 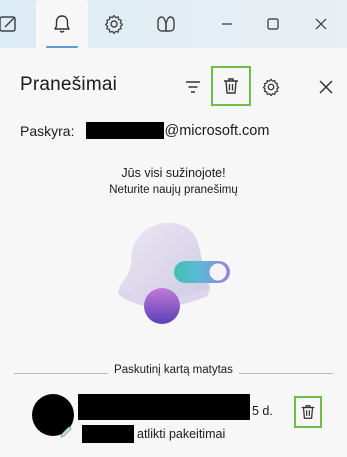 I want to click on tab-notifications, so click(x=62, y=24).